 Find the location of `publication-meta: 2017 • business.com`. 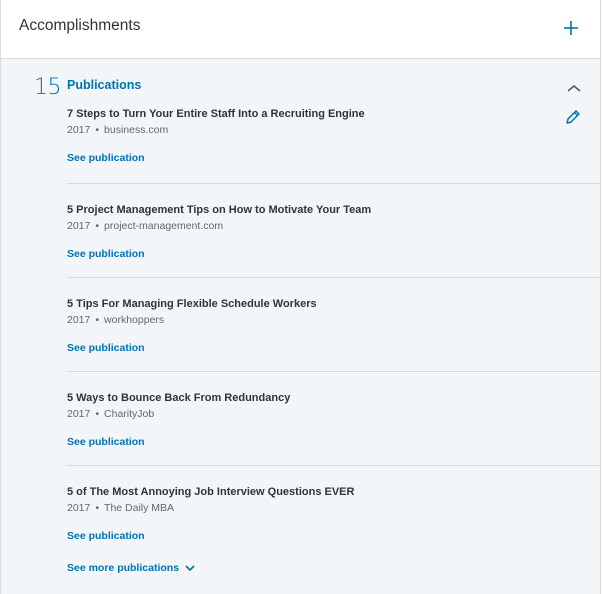

publication-meta: 2017 • business.com is located at coordinates (333, 130).